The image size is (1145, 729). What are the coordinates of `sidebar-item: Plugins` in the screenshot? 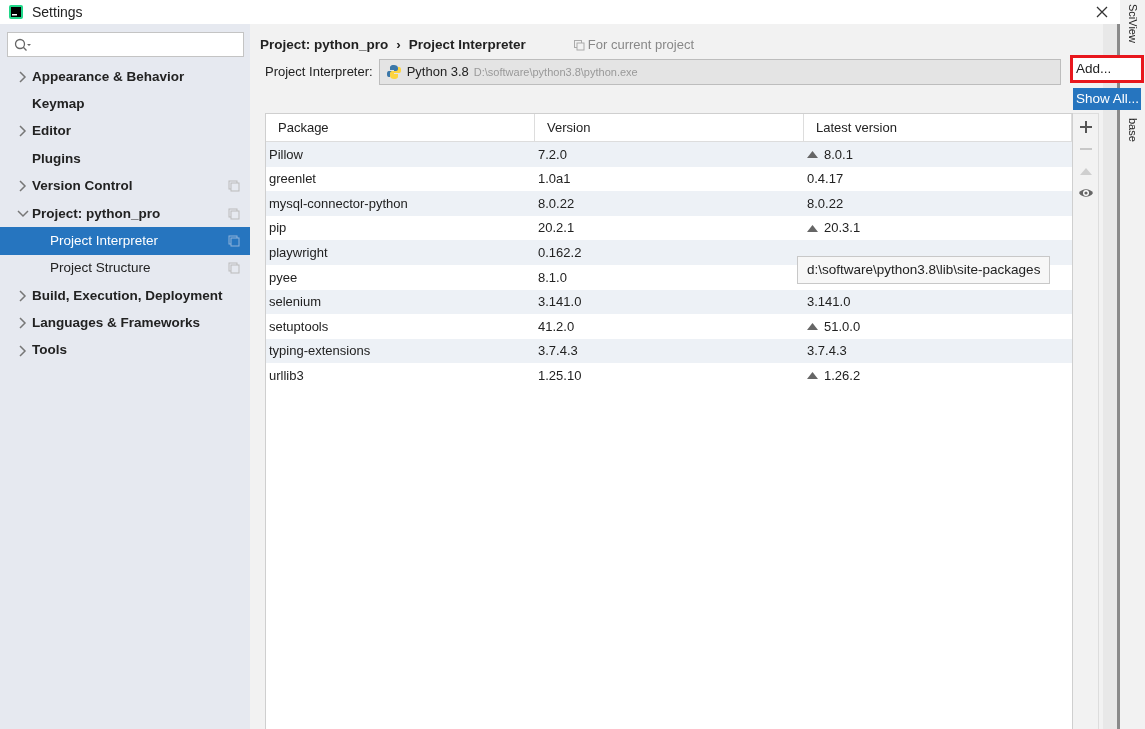 It's located at (125, 159).